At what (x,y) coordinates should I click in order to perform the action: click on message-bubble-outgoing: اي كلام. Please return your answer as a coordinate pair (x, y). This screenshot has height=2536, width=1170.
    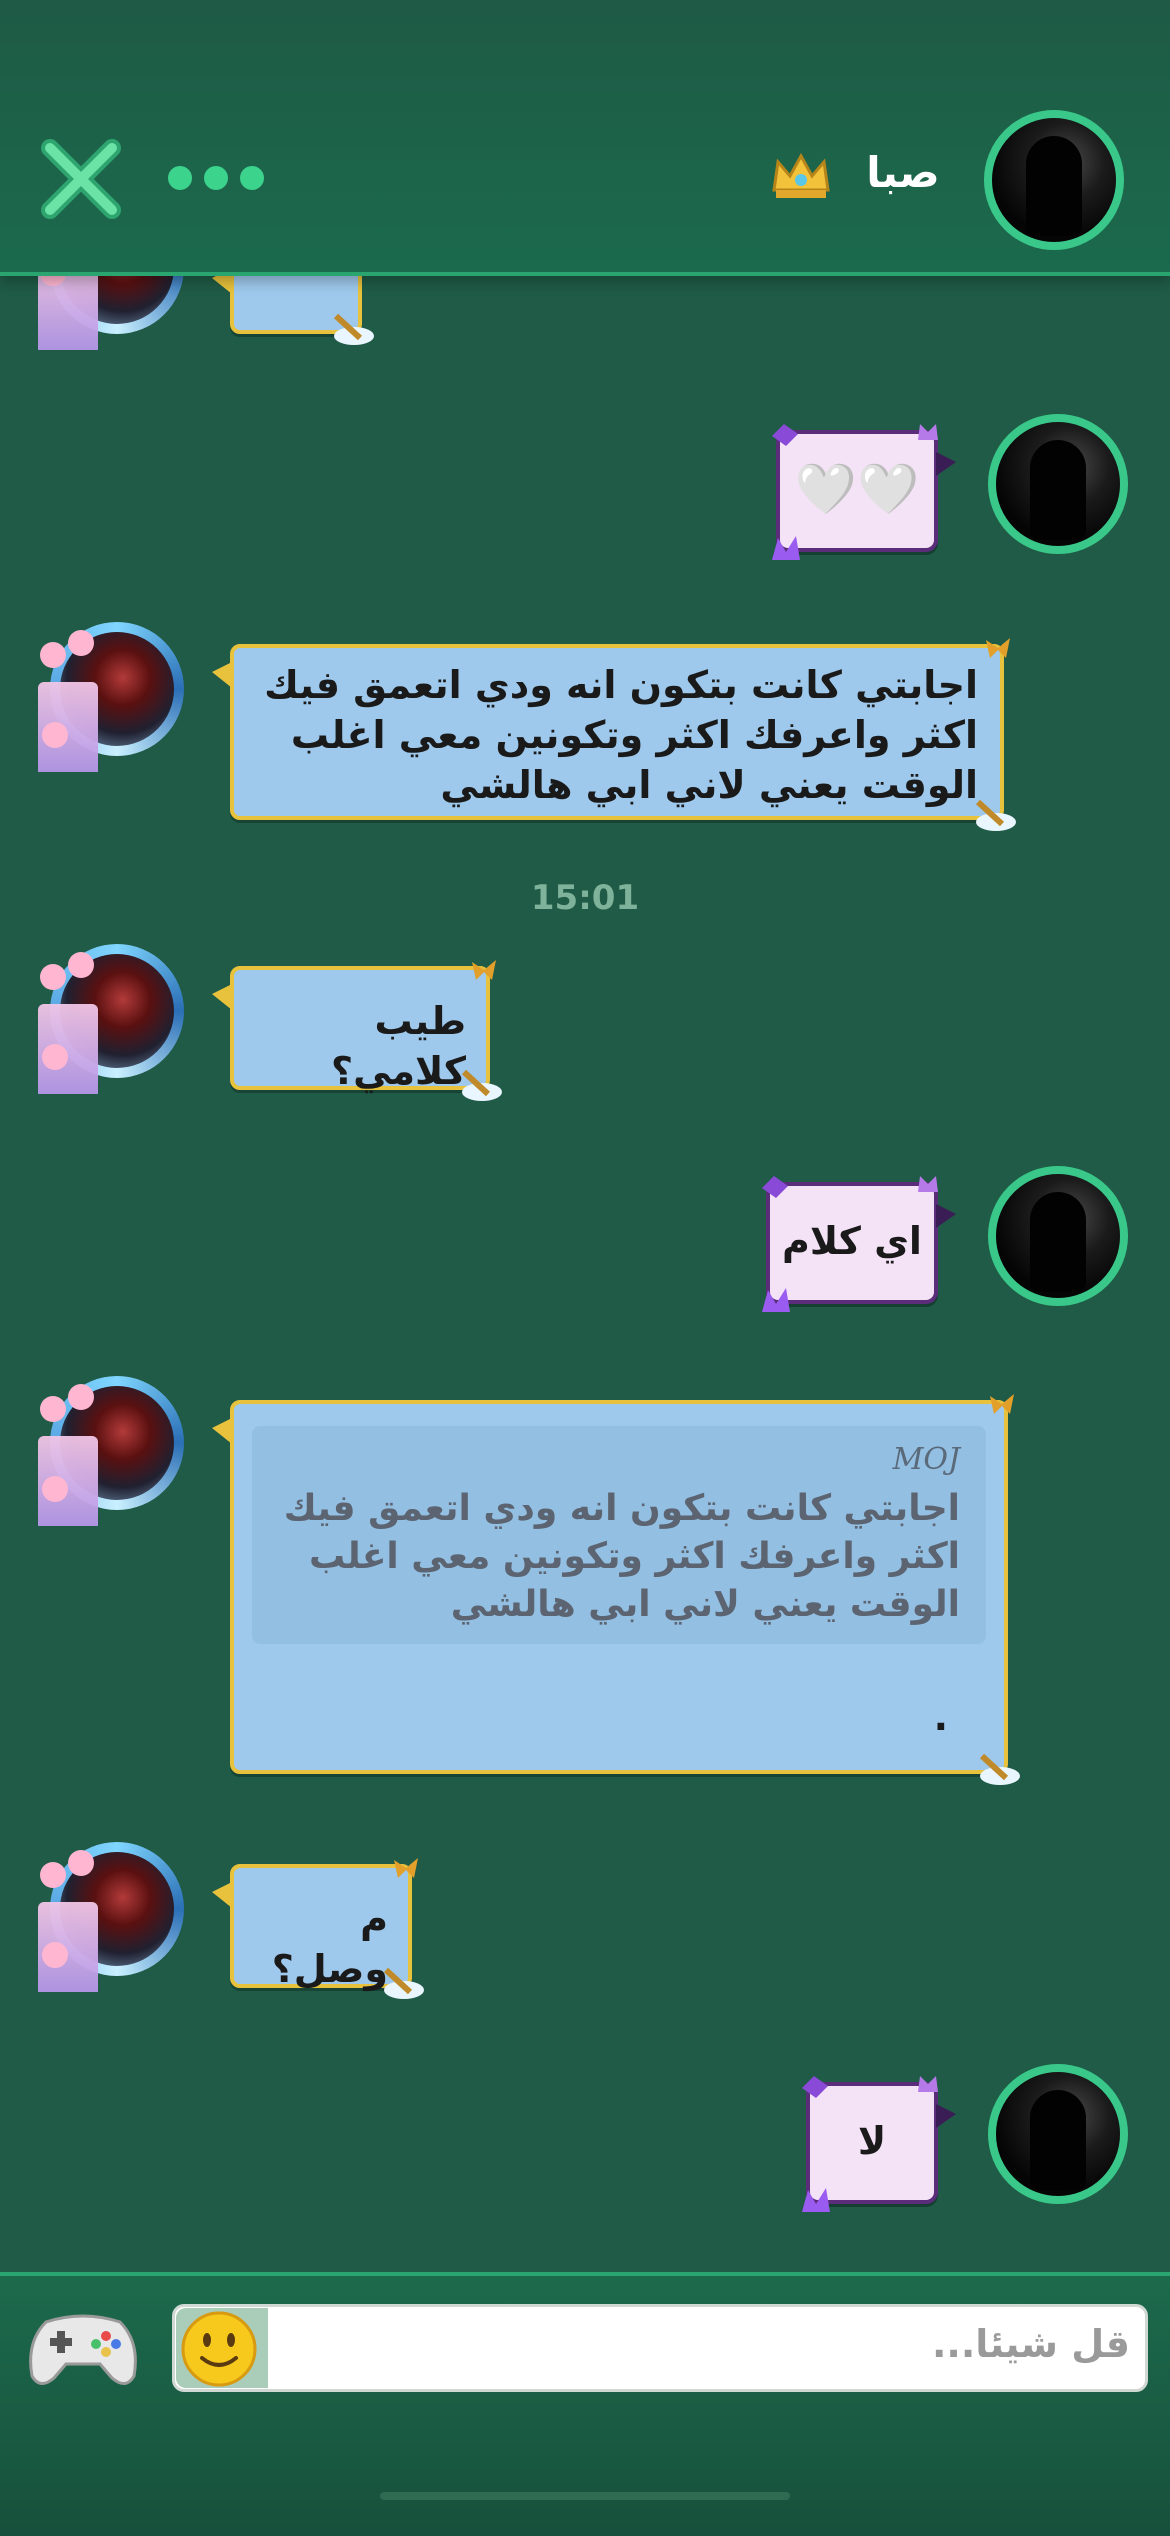
    Looking at the image, I should click on (859, 1244).